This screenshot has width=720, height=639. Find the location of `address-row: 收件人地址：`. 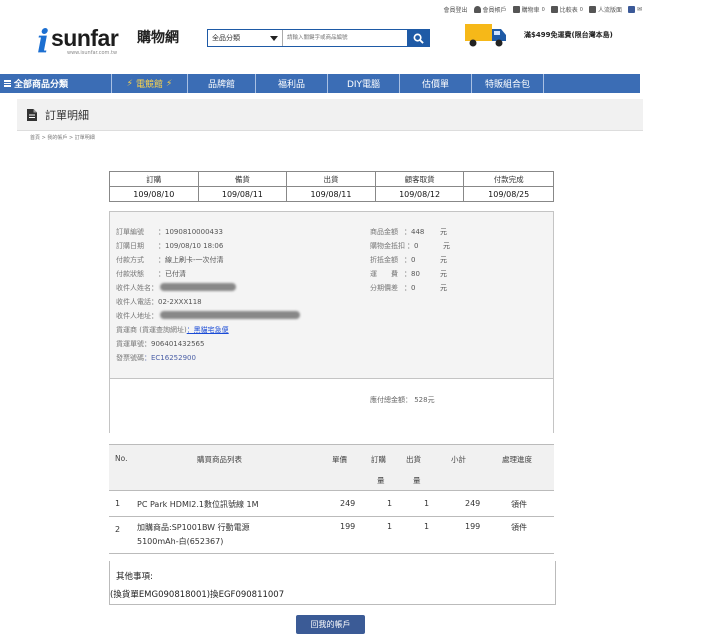

address-row: 收件人地址： is located at coordinates (208, 316).